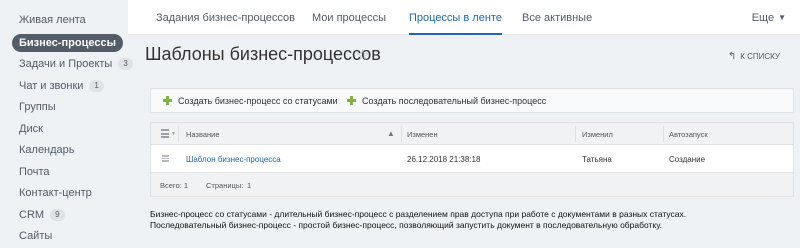 The width and height of the screenshot is (800, 248). I want to click on tab-my-processes: Мои процессы, so click(349, 17).